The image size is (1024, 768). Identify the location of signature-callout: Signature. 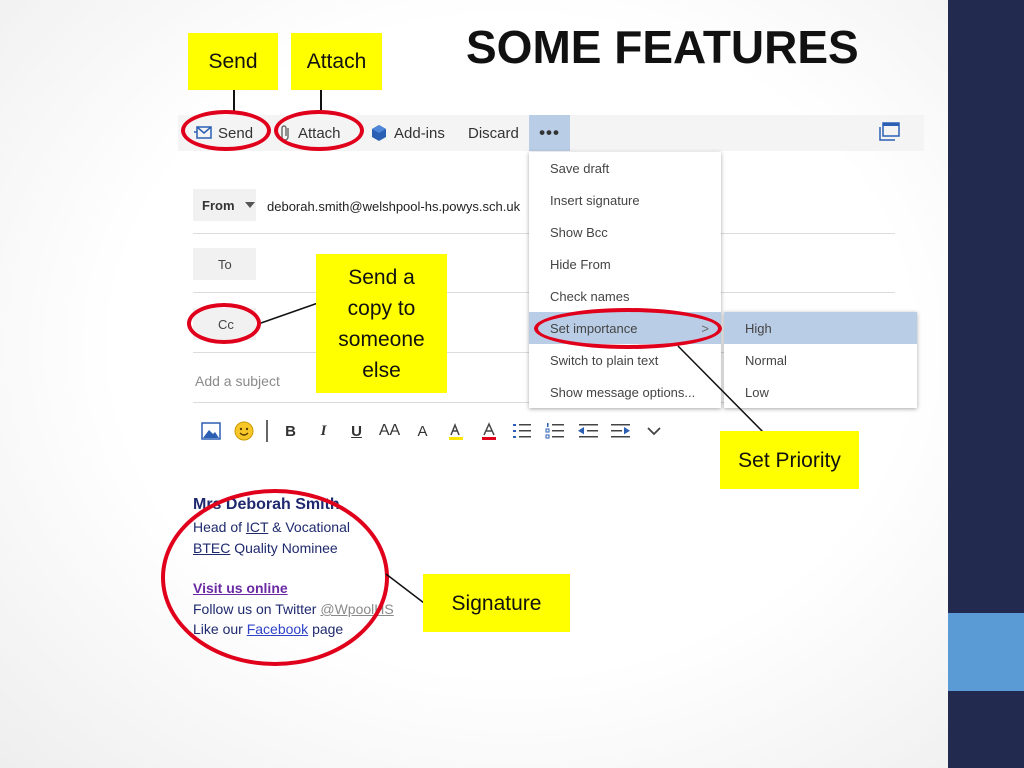
(496, 603).